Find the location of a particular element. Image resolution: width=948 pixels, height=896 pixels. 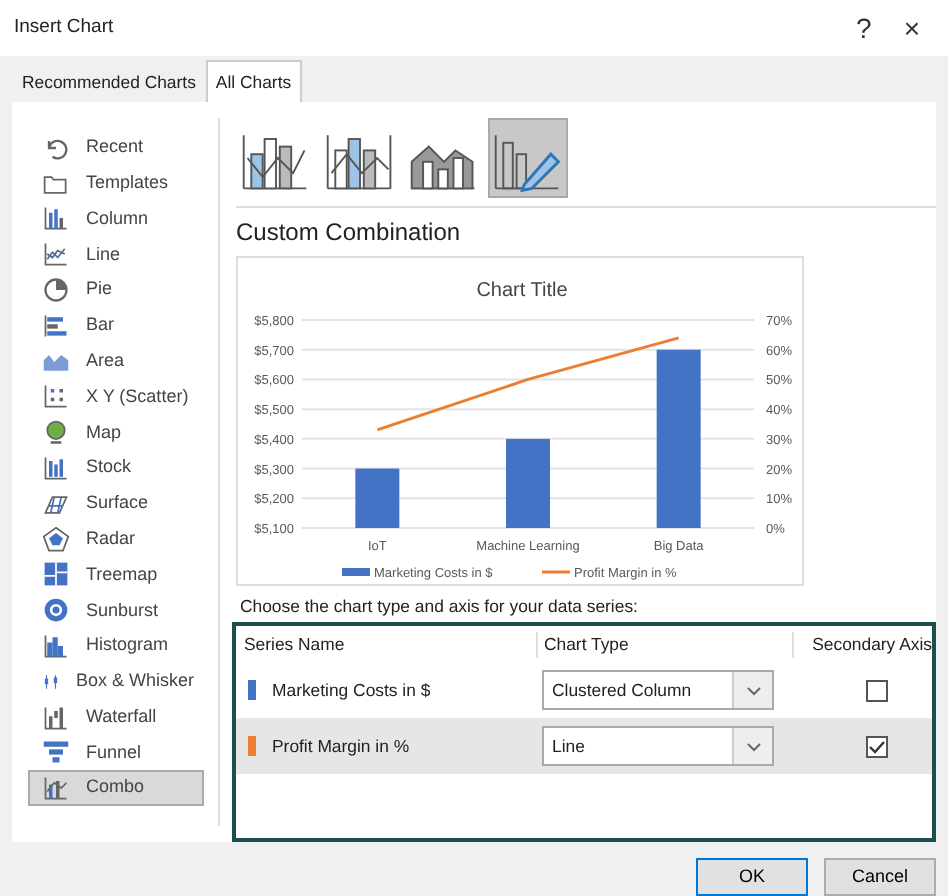

combo-chart-icon is located at coordinates (56, 788).